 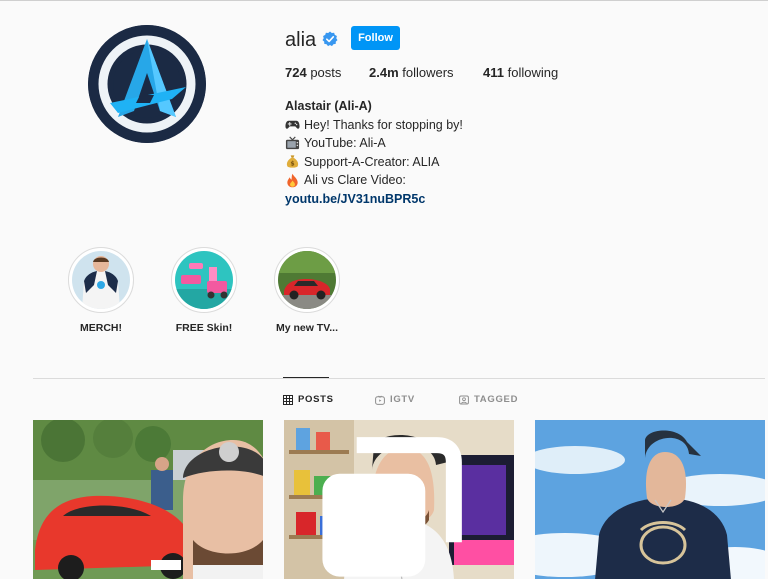 What do you see at coordinates (292, 142) in the screenshot?
I see `tv-icon` at bounding box center [292, 142].